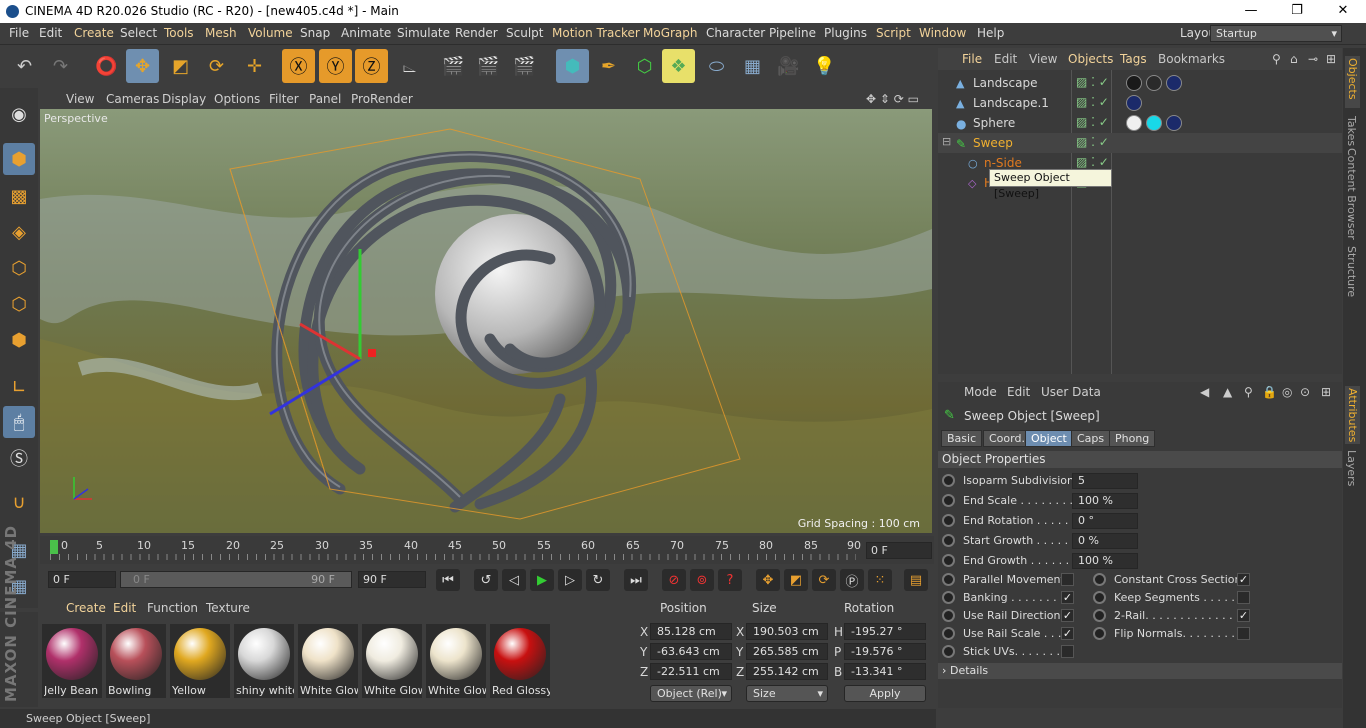  What do you see at coordinates (787, 671) in the screenshot?
I see `size-z-field: 255.142 cm` at bounding box center [787, 671].